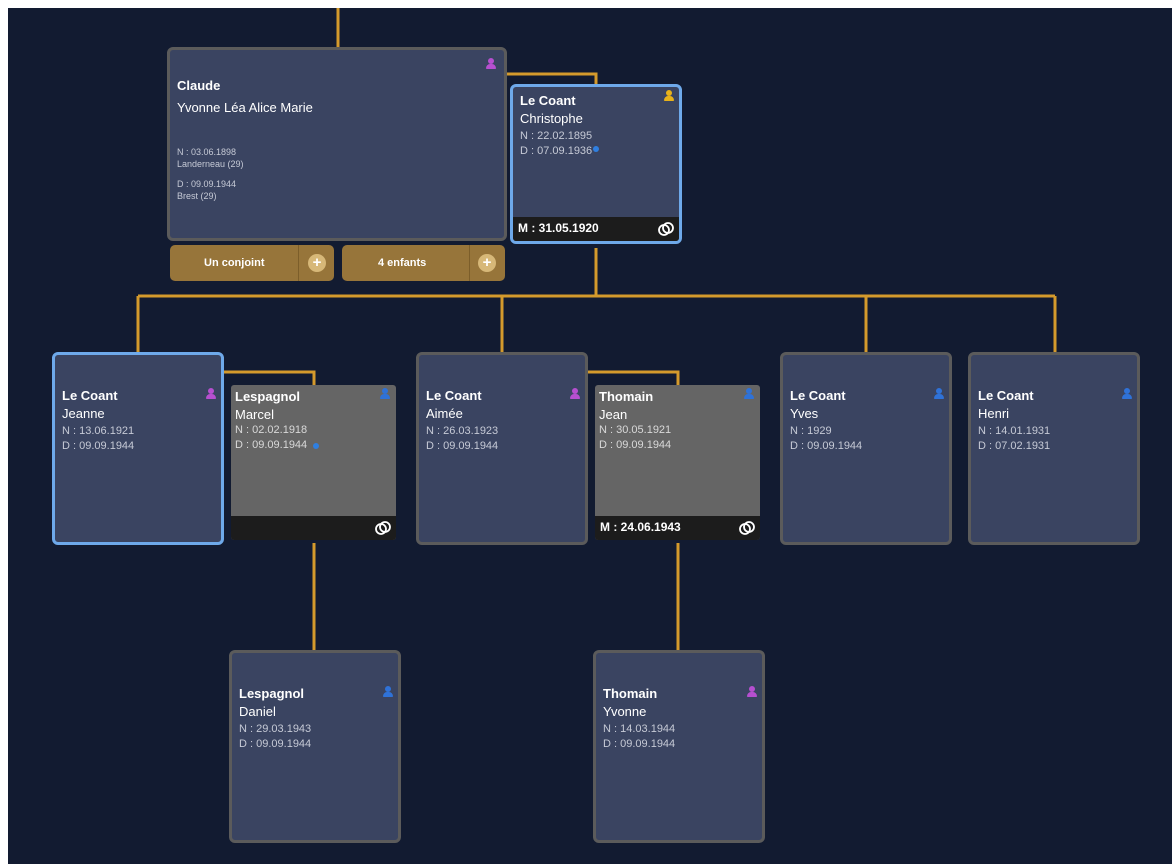 The height and width of the screenshot is (864, 1172). Describe the element at coordinates (313, 528) in the screenshot. I see `marriage-bar` at that location.